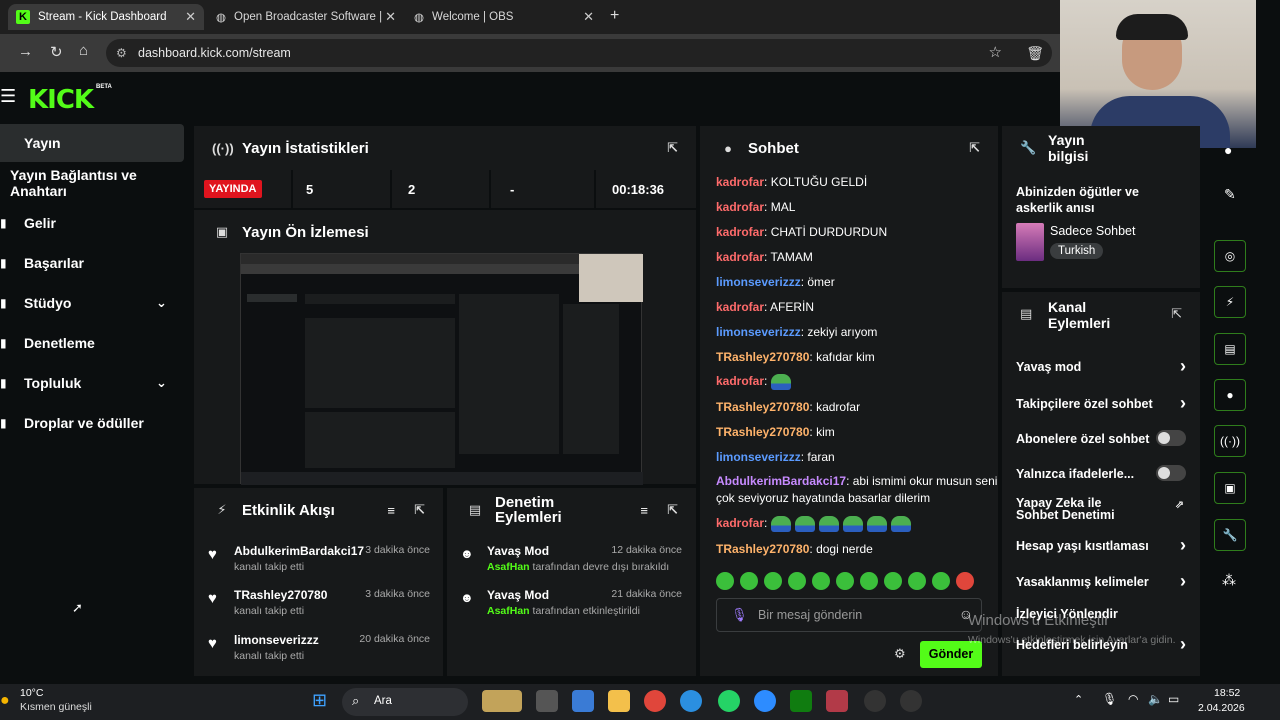 The height and width of the screenshot is (720, 1280). Describe the element at coordinates (106, 17) in the screenshot. I see `browser-tab-kick: K Stream - Kick Dashboard ✕` at that location.